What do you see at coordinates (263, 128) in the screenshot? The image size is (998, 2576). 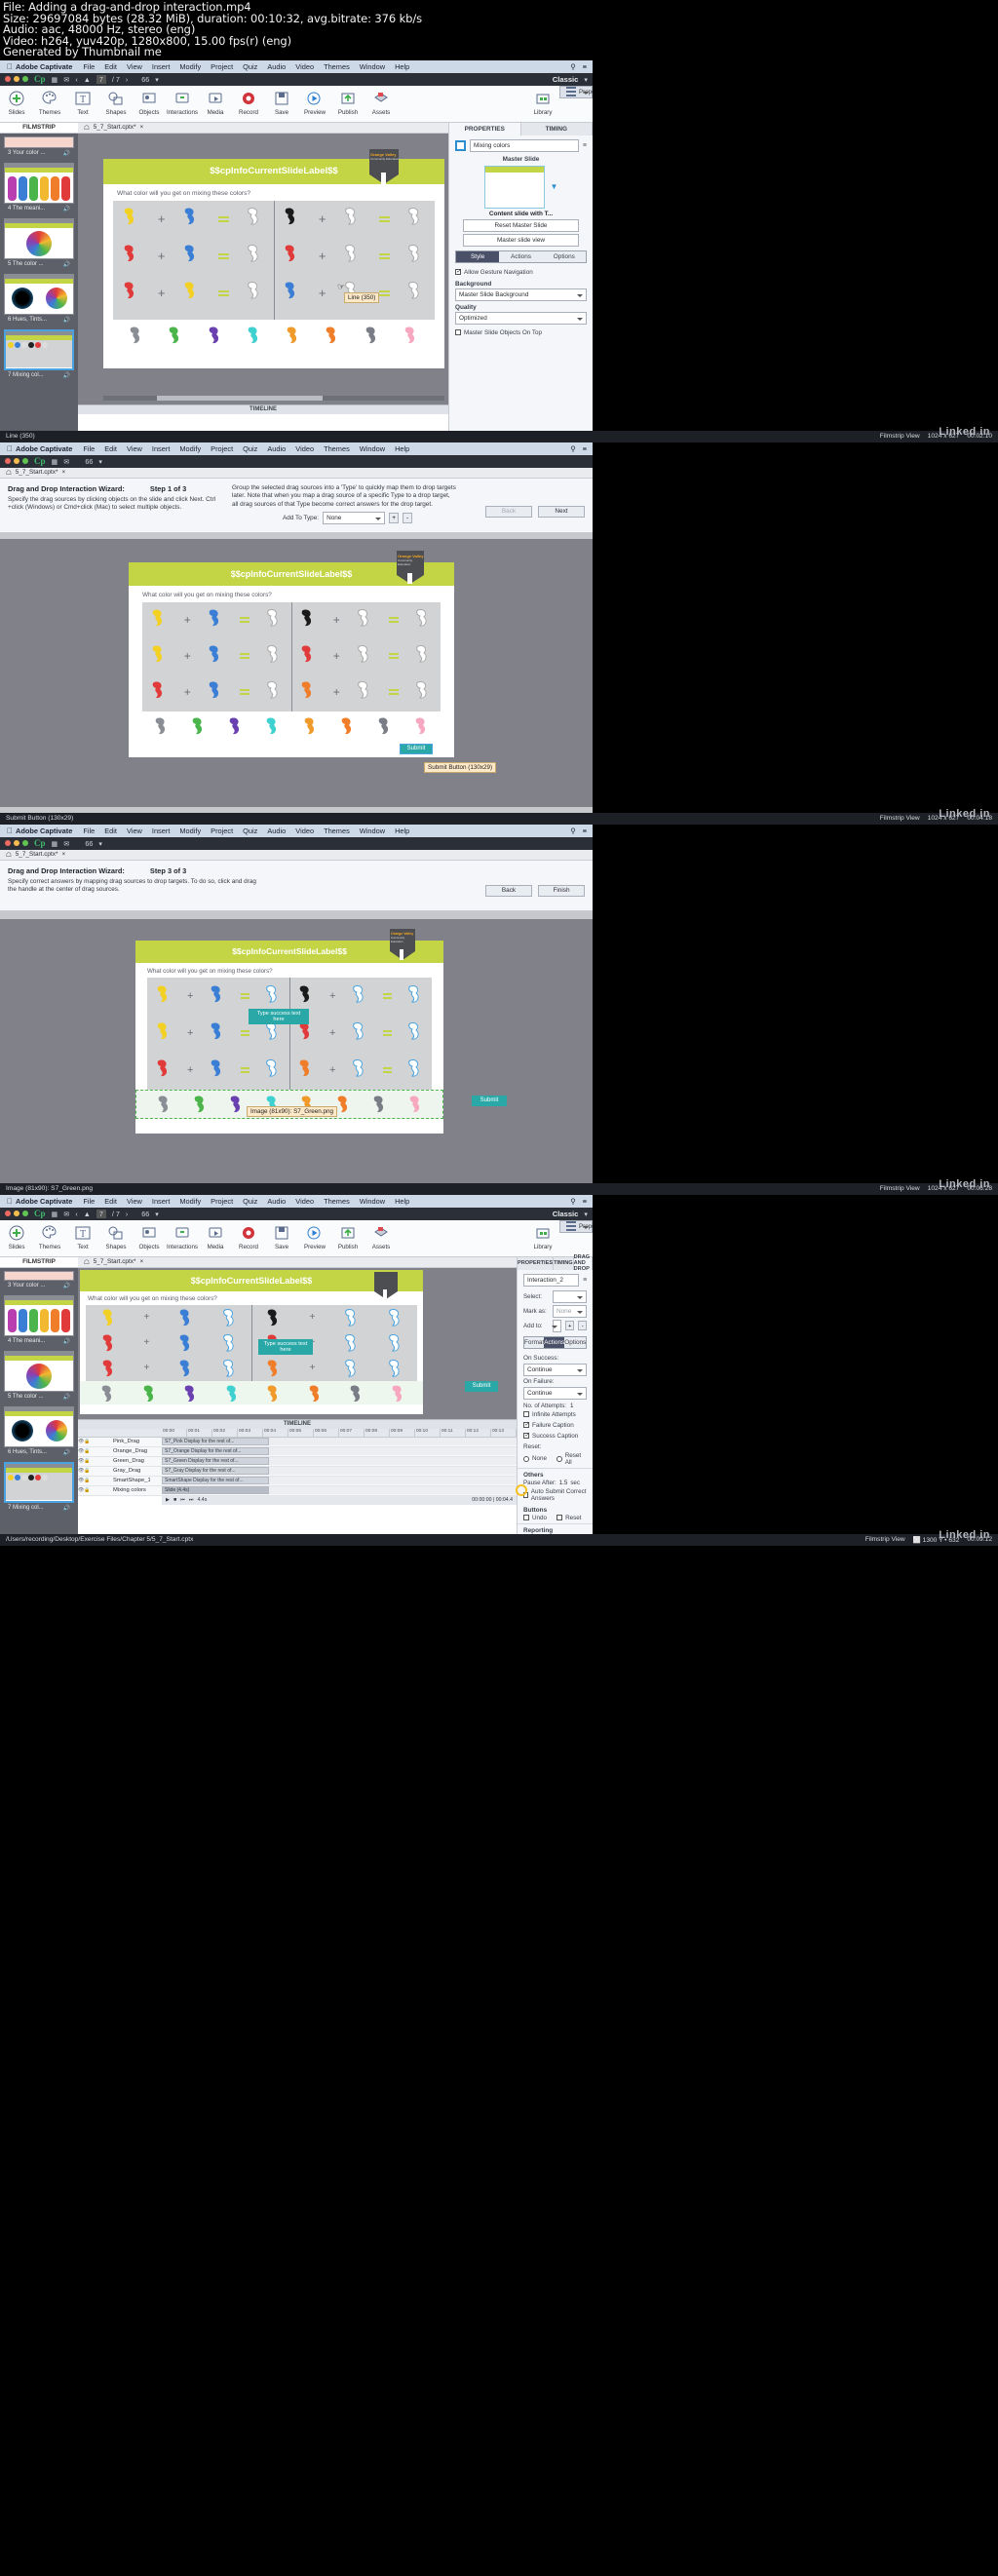 I see `document-tab-bar: ☖ 5_7_Start.cptx* ×` at bounding box center [263, 128].